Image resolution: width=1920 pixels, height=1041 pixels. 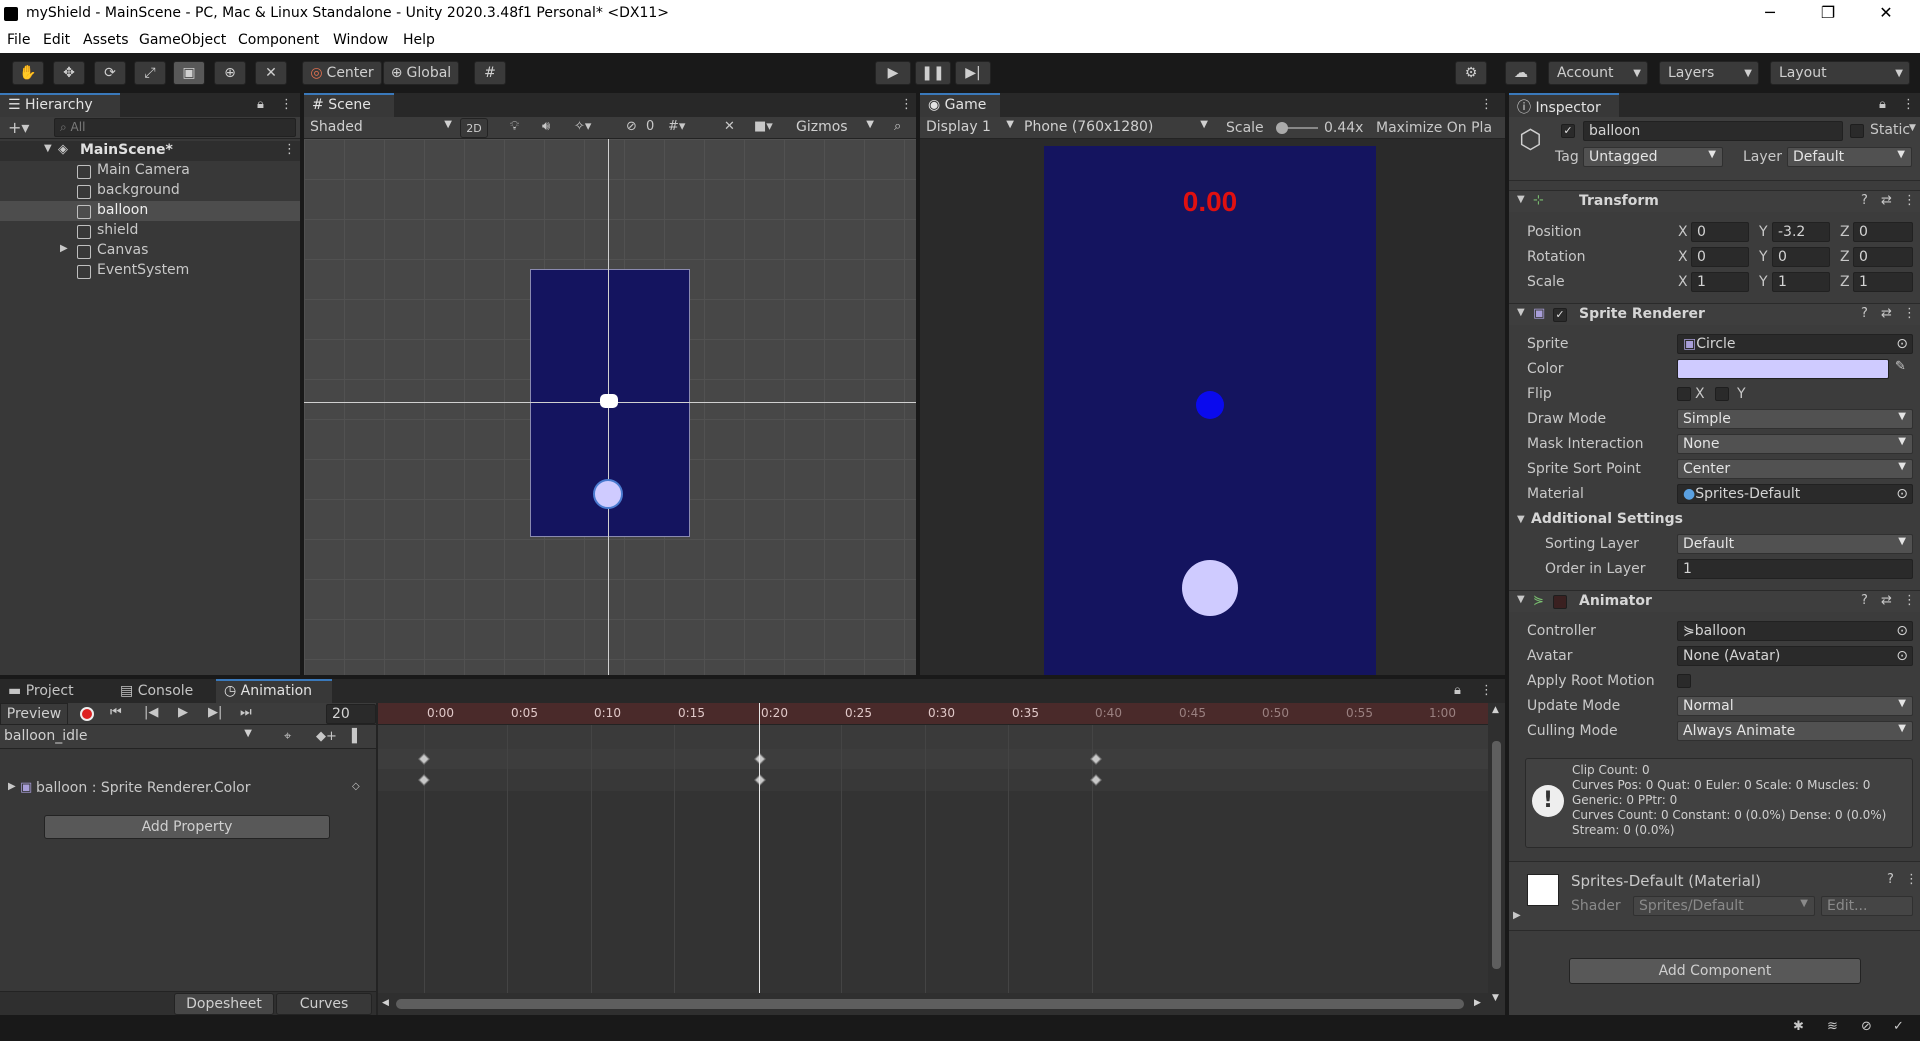 I want to click on events-row, so click(x=933, y=737).